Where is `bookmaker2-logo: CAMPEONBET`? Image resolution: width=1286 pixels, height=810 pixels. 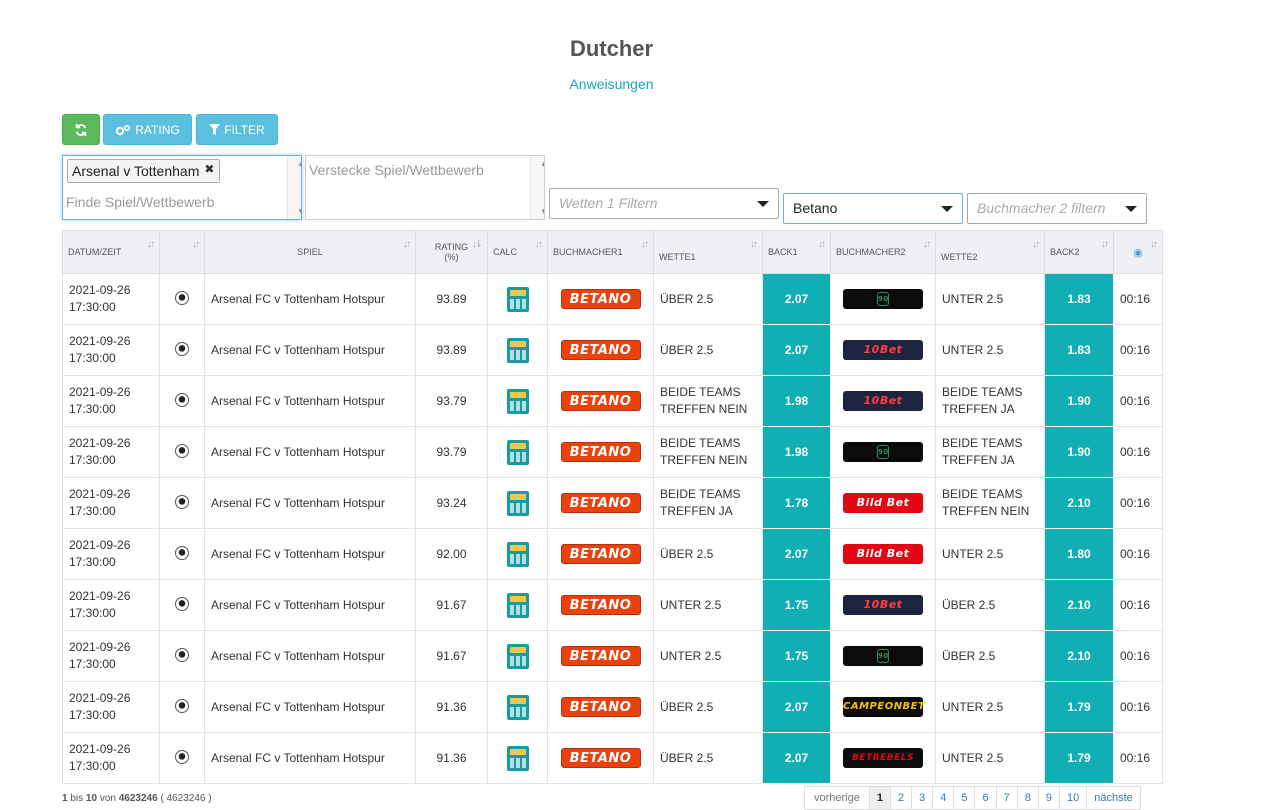 bookmaker2-logo: CAMPEONBET is located at coordinates (884, 707).